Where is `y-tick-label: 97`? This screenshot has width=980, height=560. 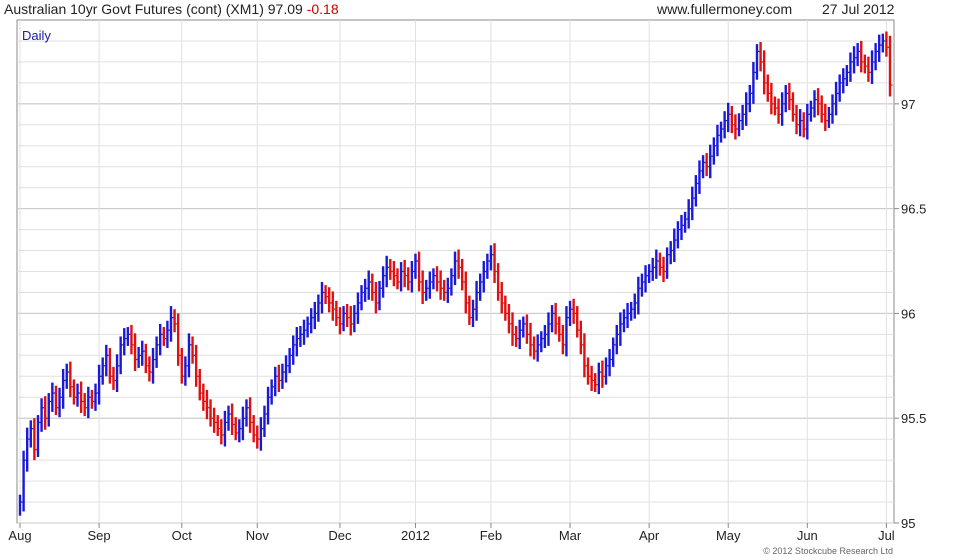
y-tick-label: 97 is located at coordinates (908, 104).